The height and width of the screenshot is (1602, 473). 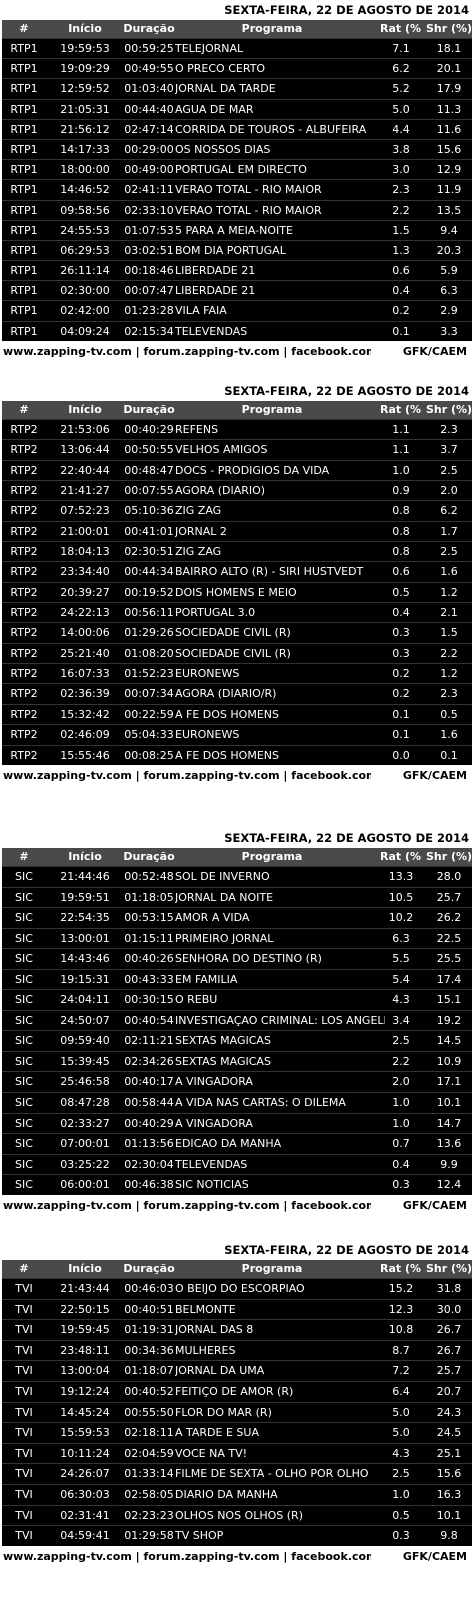 I want to click on section-date: SEXTA-FEIRA, 22 DE AGOSTO DE 2014, so click(x=346, y=391).